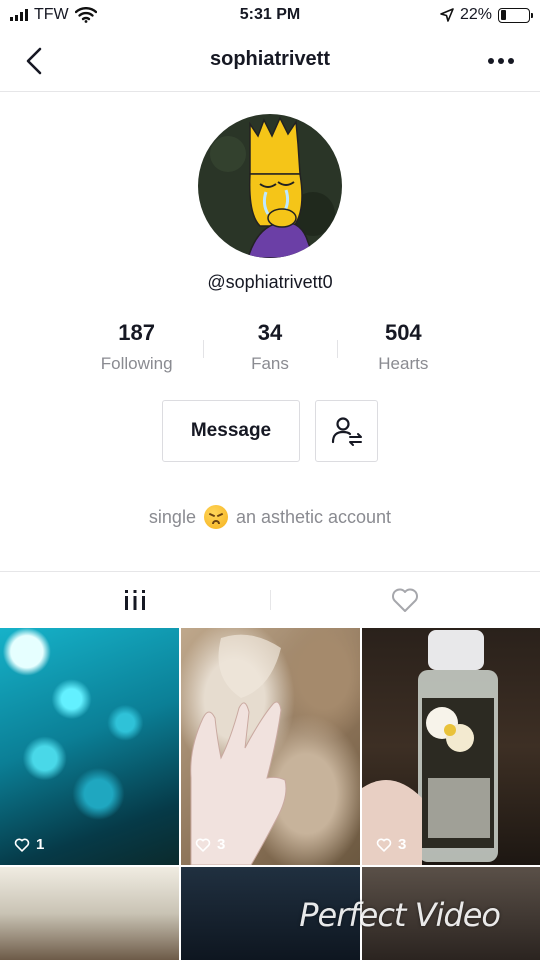  Describe the element at coordinates (447, 15) in the screenshot. I see `location-arrow-icon` at that location.